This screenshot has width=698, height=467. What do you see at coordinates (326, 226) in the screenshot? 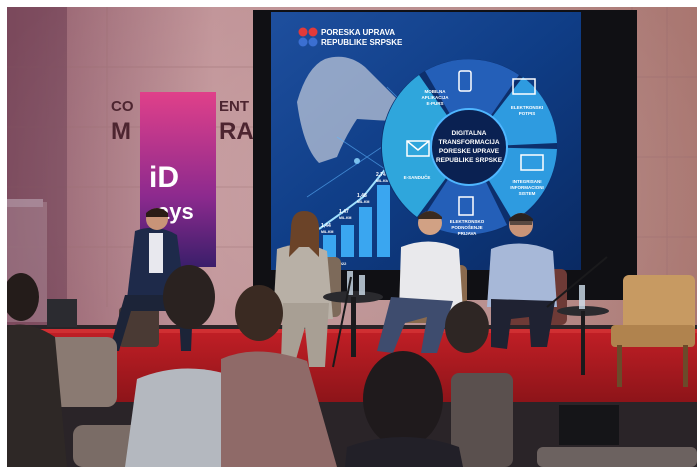
I see `bar-1-value: 1,44` at bounding box center [326, 226].